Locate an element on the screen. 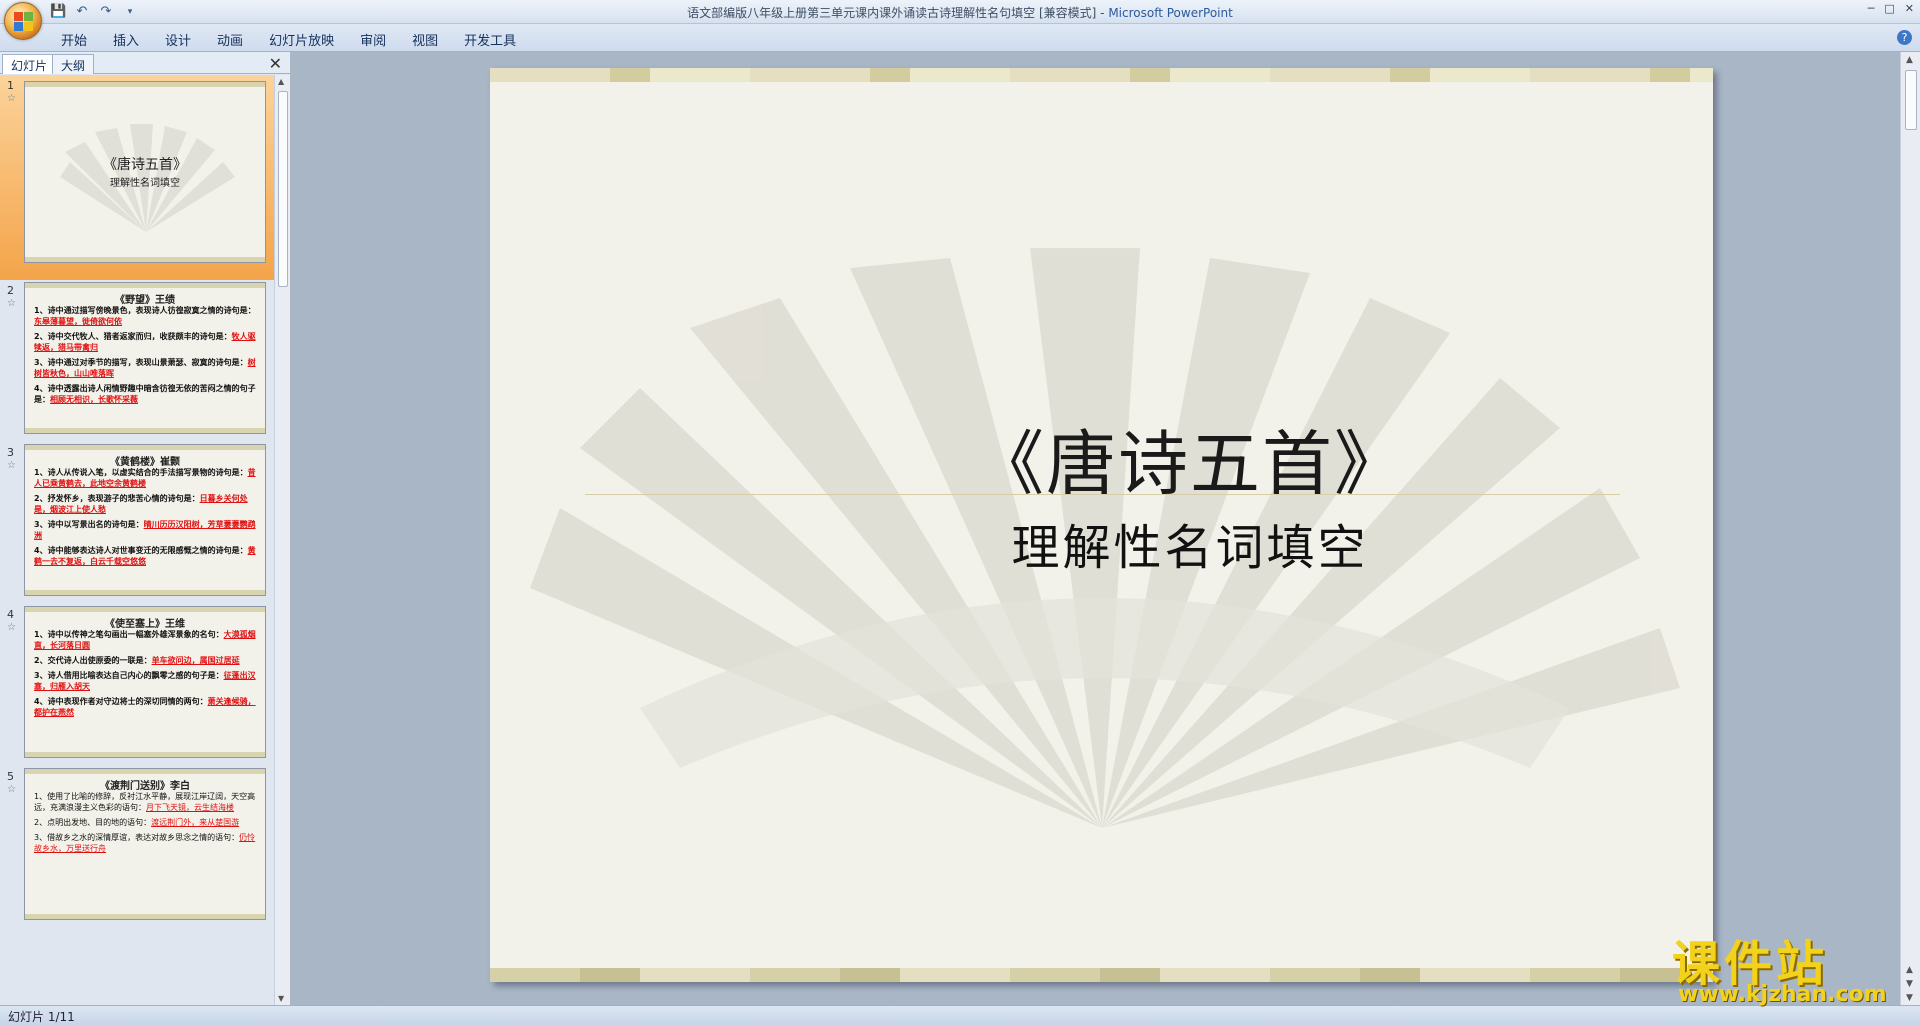 This screenshot has height=1025, width=1920. title-divider is located at coordinates (1102, 494).